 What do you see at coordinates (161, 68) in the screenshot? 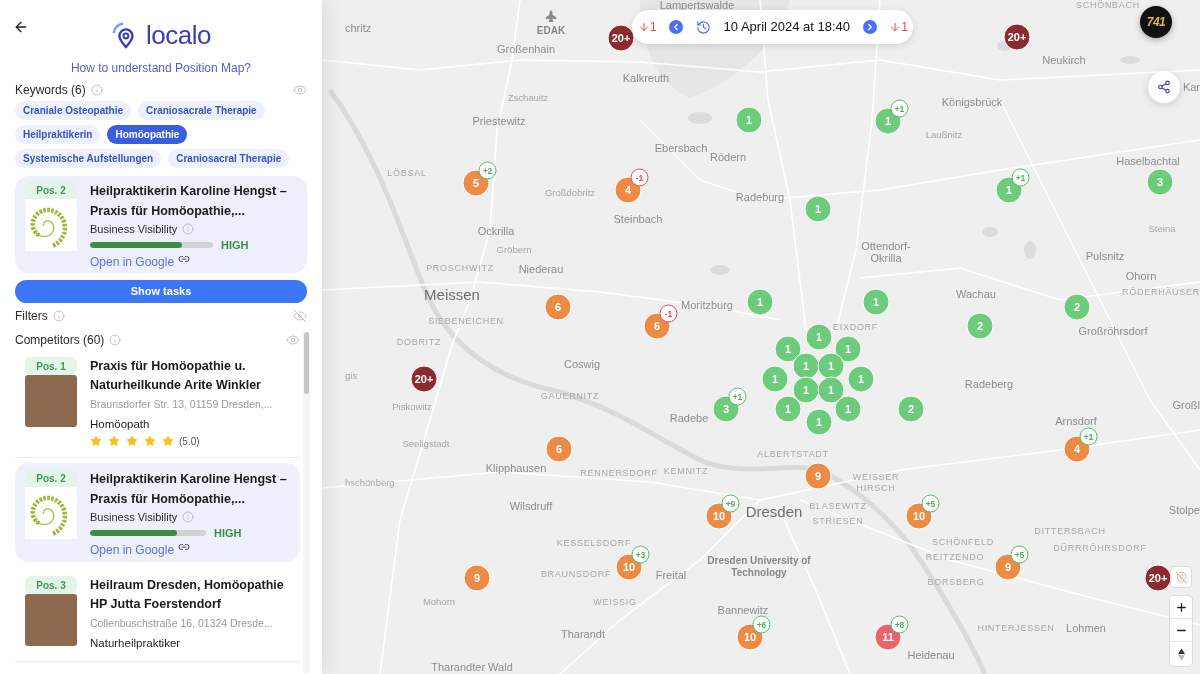
I see `help-link: How to understand Position Map?` at bounding box center [161, 68].